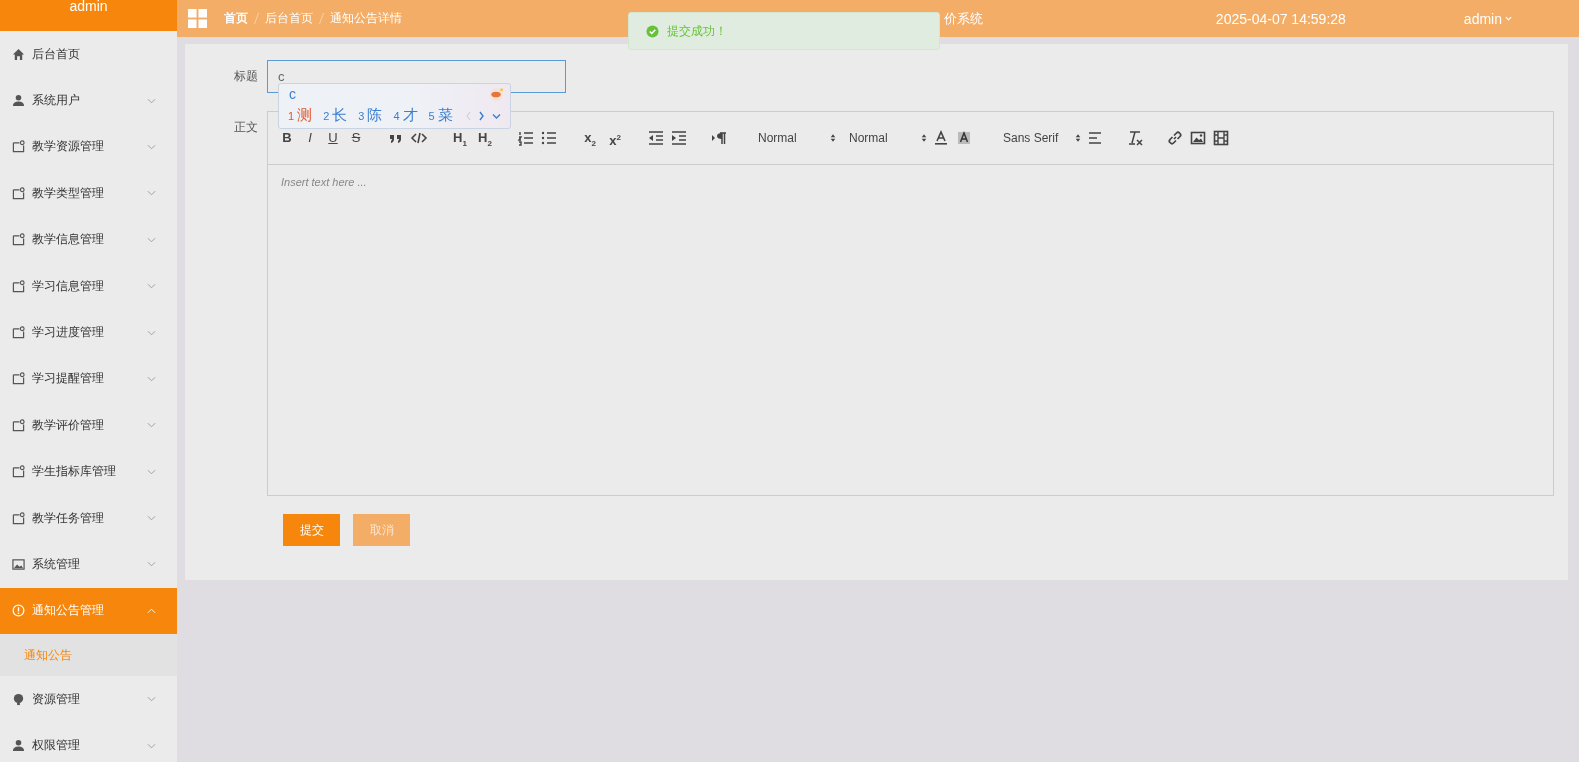 This screenshot has height=762, width=1579. I want to click on menu-item: 教学信息管理, so click(88, 239).